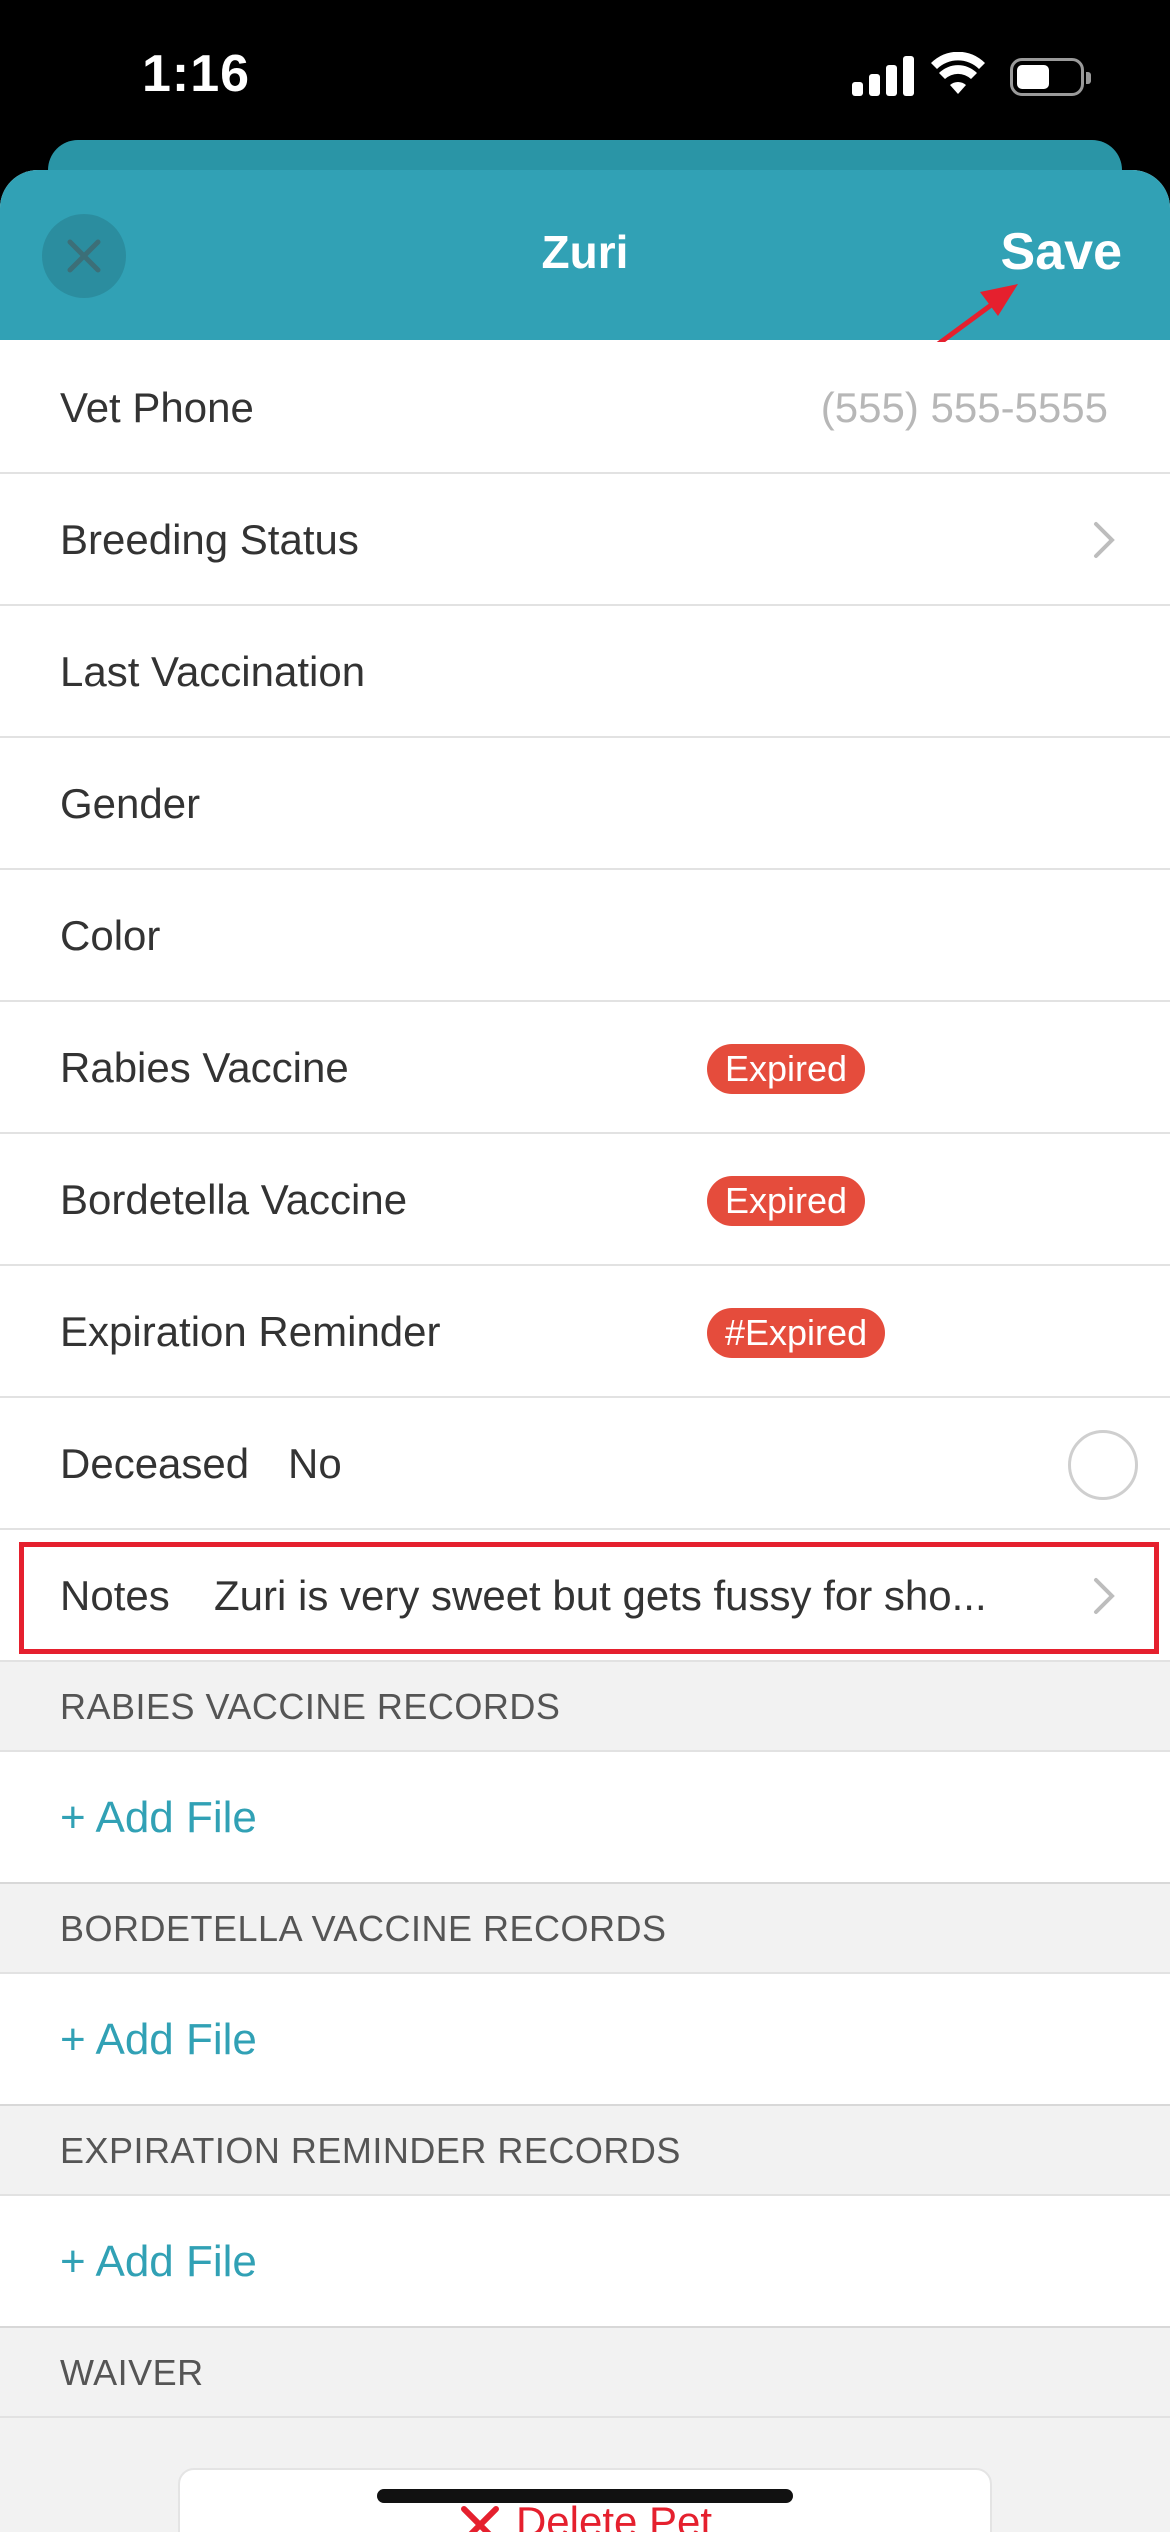 The height and width of the screenshot is (2532, 1170). Describe the element at coordinates (585, 540) in the screenshot. I see `breeding-status-row: Breeding Status` at that location.